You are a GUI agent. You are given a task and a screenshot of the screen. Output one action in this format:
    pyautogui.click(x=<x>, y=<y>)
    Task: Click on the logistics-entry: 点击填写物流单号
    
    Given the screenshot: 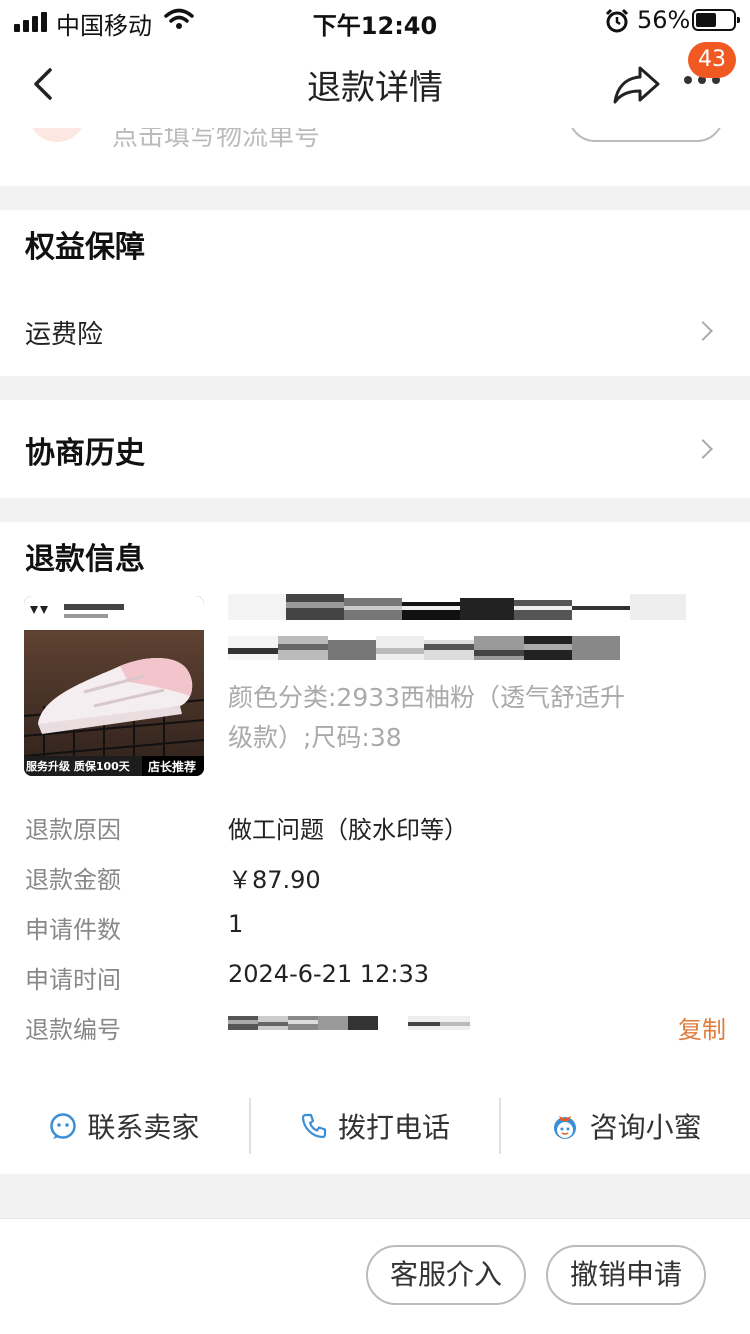 What is the action you would take?
    pyautogui.click(x=375, y=157)
    